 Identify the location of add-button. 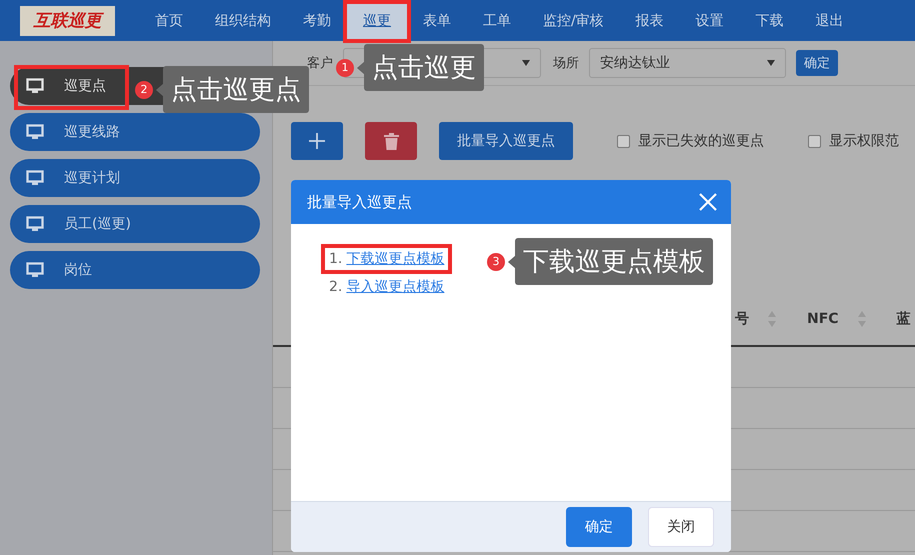
(317, 141).